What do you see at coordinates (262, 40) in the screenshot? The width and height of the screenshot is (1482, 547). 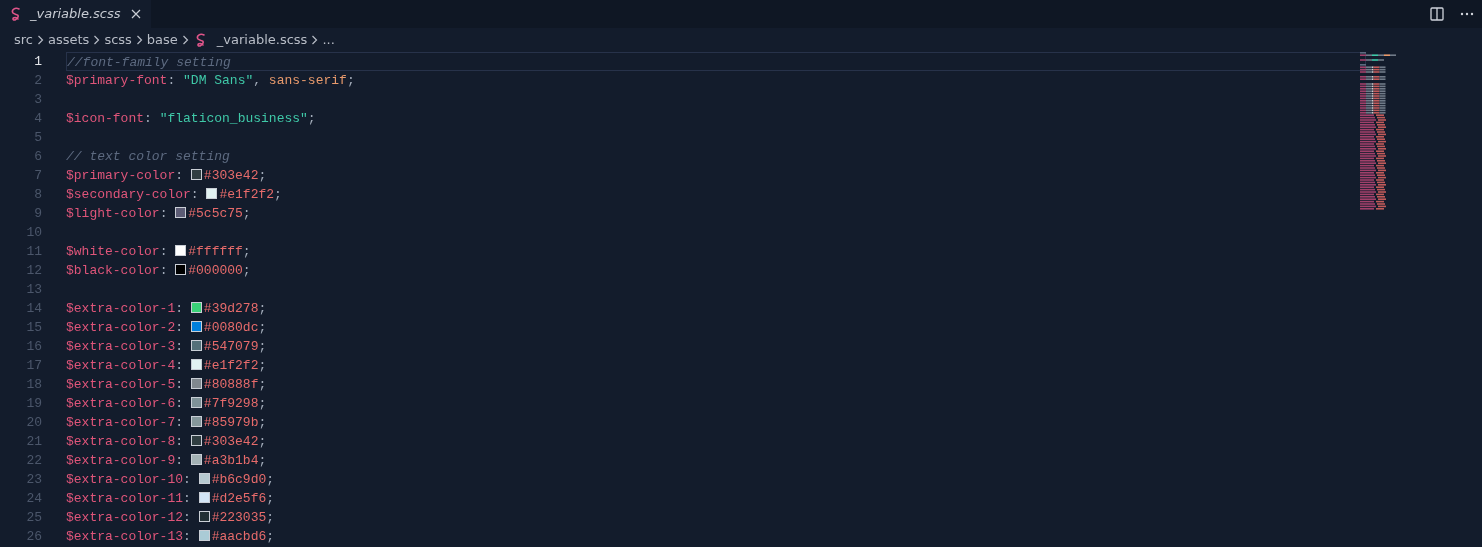 I see `breadcrumb-item: _variable.scss` at bounding box center [262, 40].